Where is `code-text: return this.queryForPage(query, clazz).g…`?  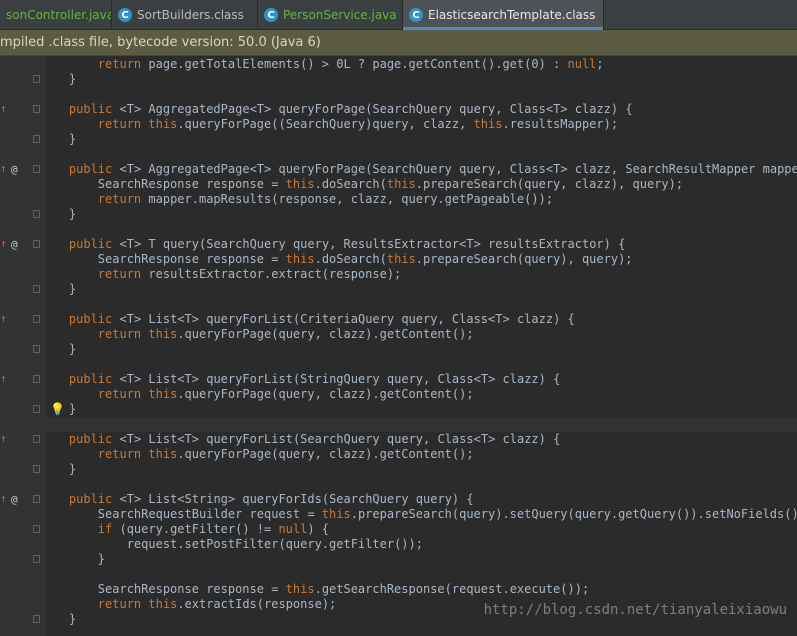
code-text: return this.queryForPage(query, clazz).g… is located at coordinates (285, 394).